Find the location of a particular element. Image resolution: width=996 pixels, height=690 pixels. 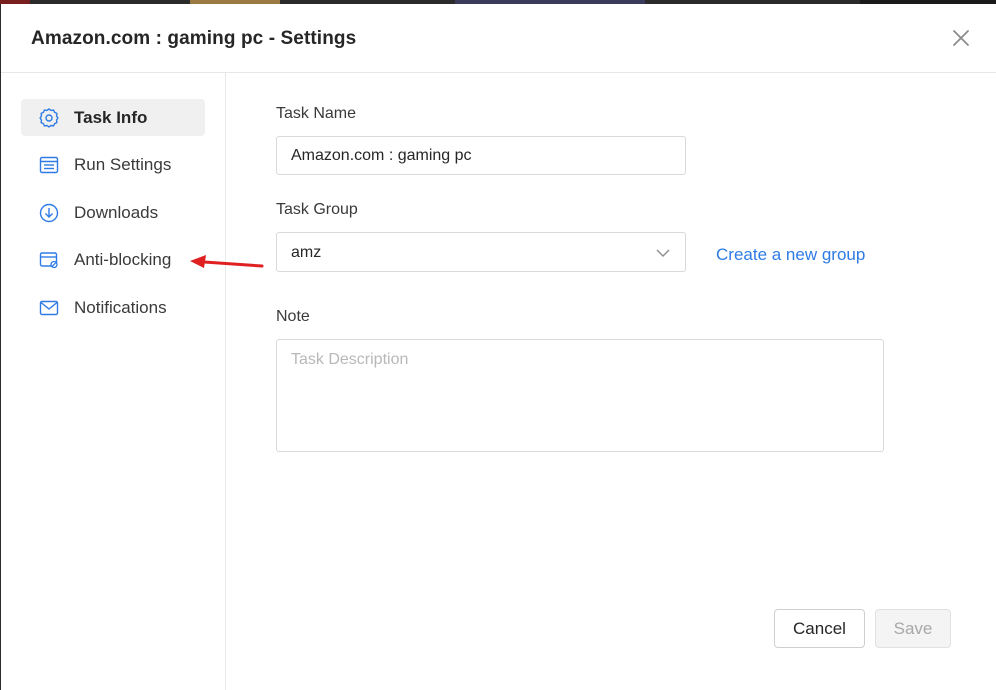

list-icon is located at coordinates (49, 165).